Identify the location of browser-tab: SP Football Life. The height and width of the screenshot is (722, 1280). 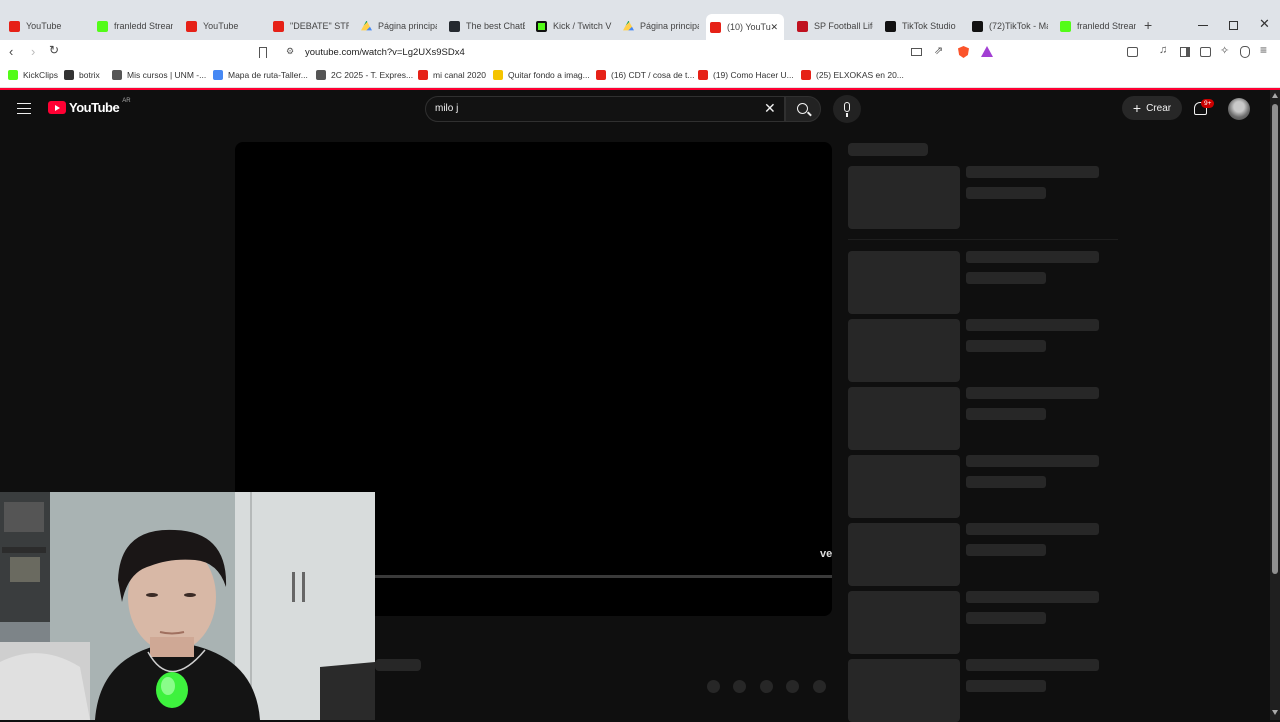
(833, 26).